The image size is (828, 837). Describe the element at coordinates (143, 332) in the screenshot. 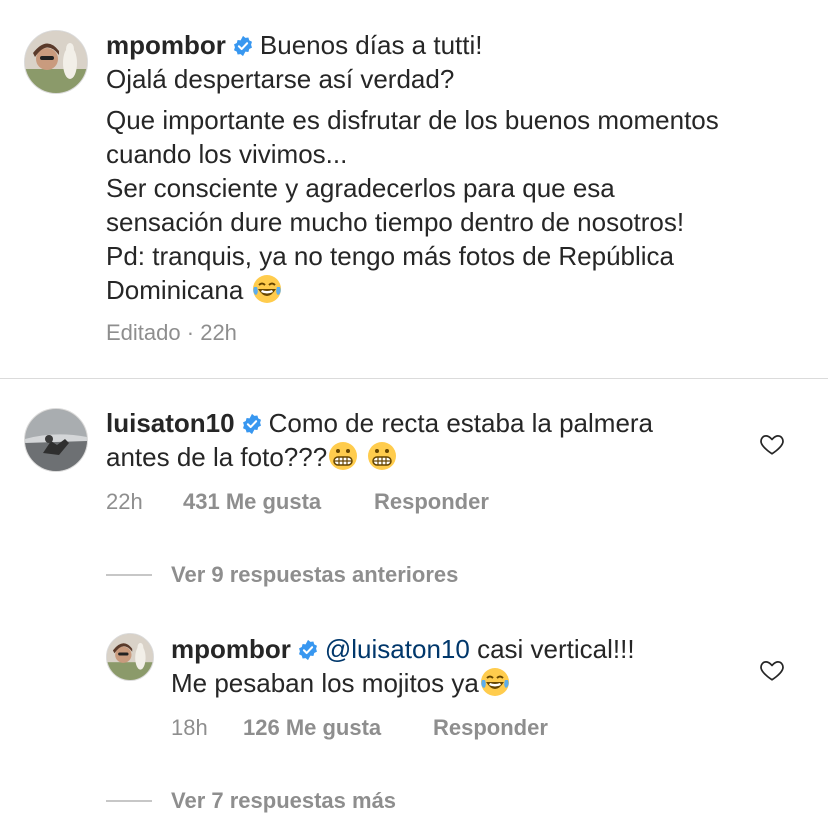

I see `edited-label: Editado` at that location.